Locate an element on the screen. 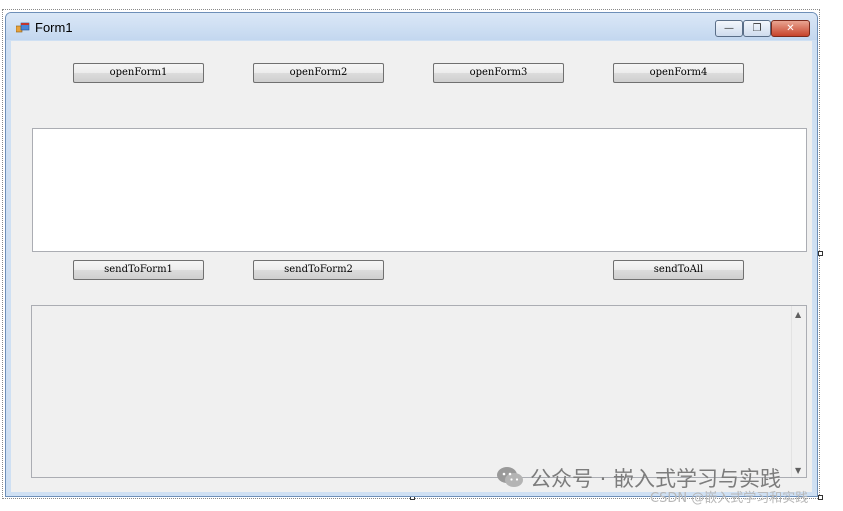 The height and width of the screenshot is (511, 843). open-form1-button: openForm1 is located at coordinates (138, 73).